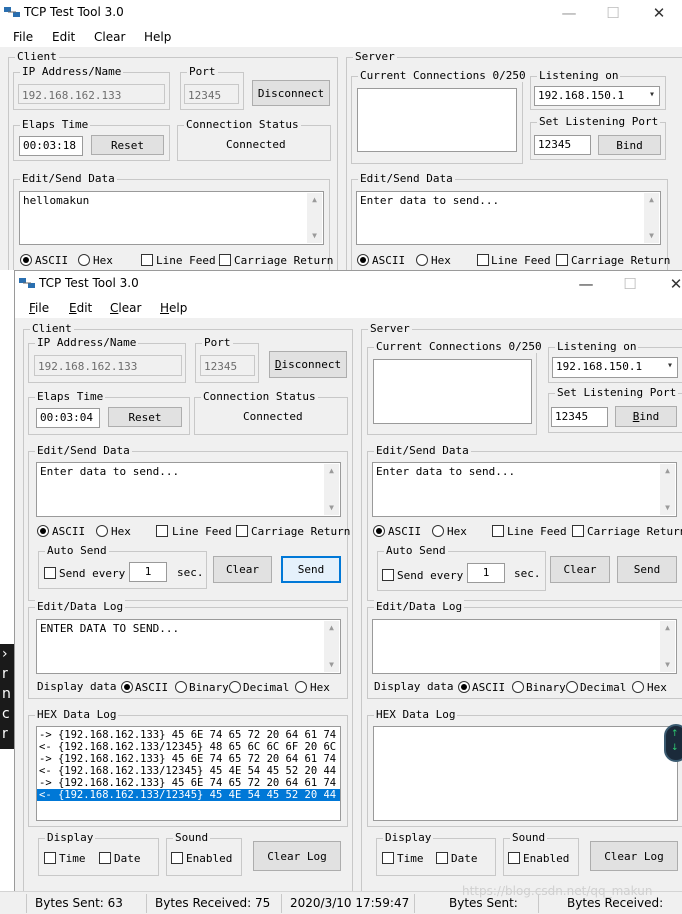  Describe the element at coordinates (50, 573) in the screenshot. I see `send-every-checkbox` at that location.